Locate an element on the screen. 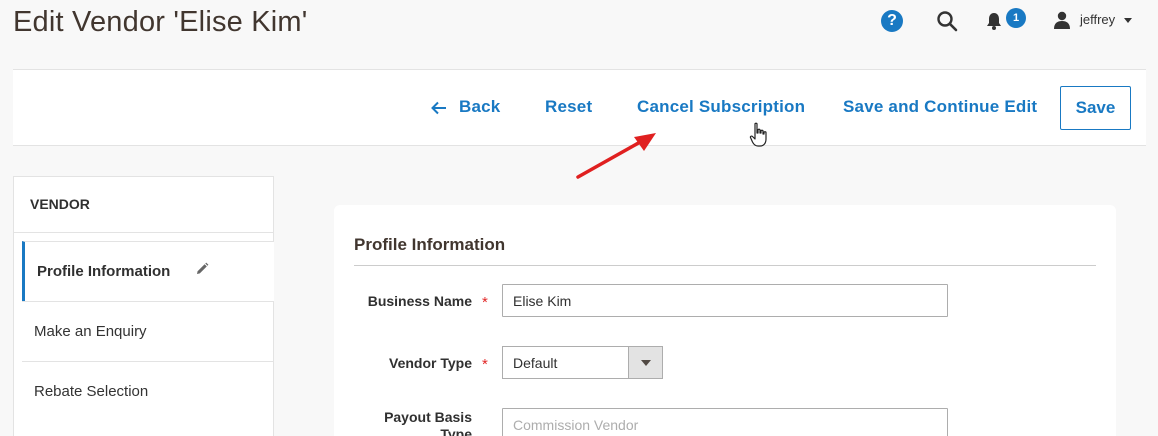 The width and height of the screenshot is (1158, 436). vendor-type-value: Default is located at coordinates (535, 363).